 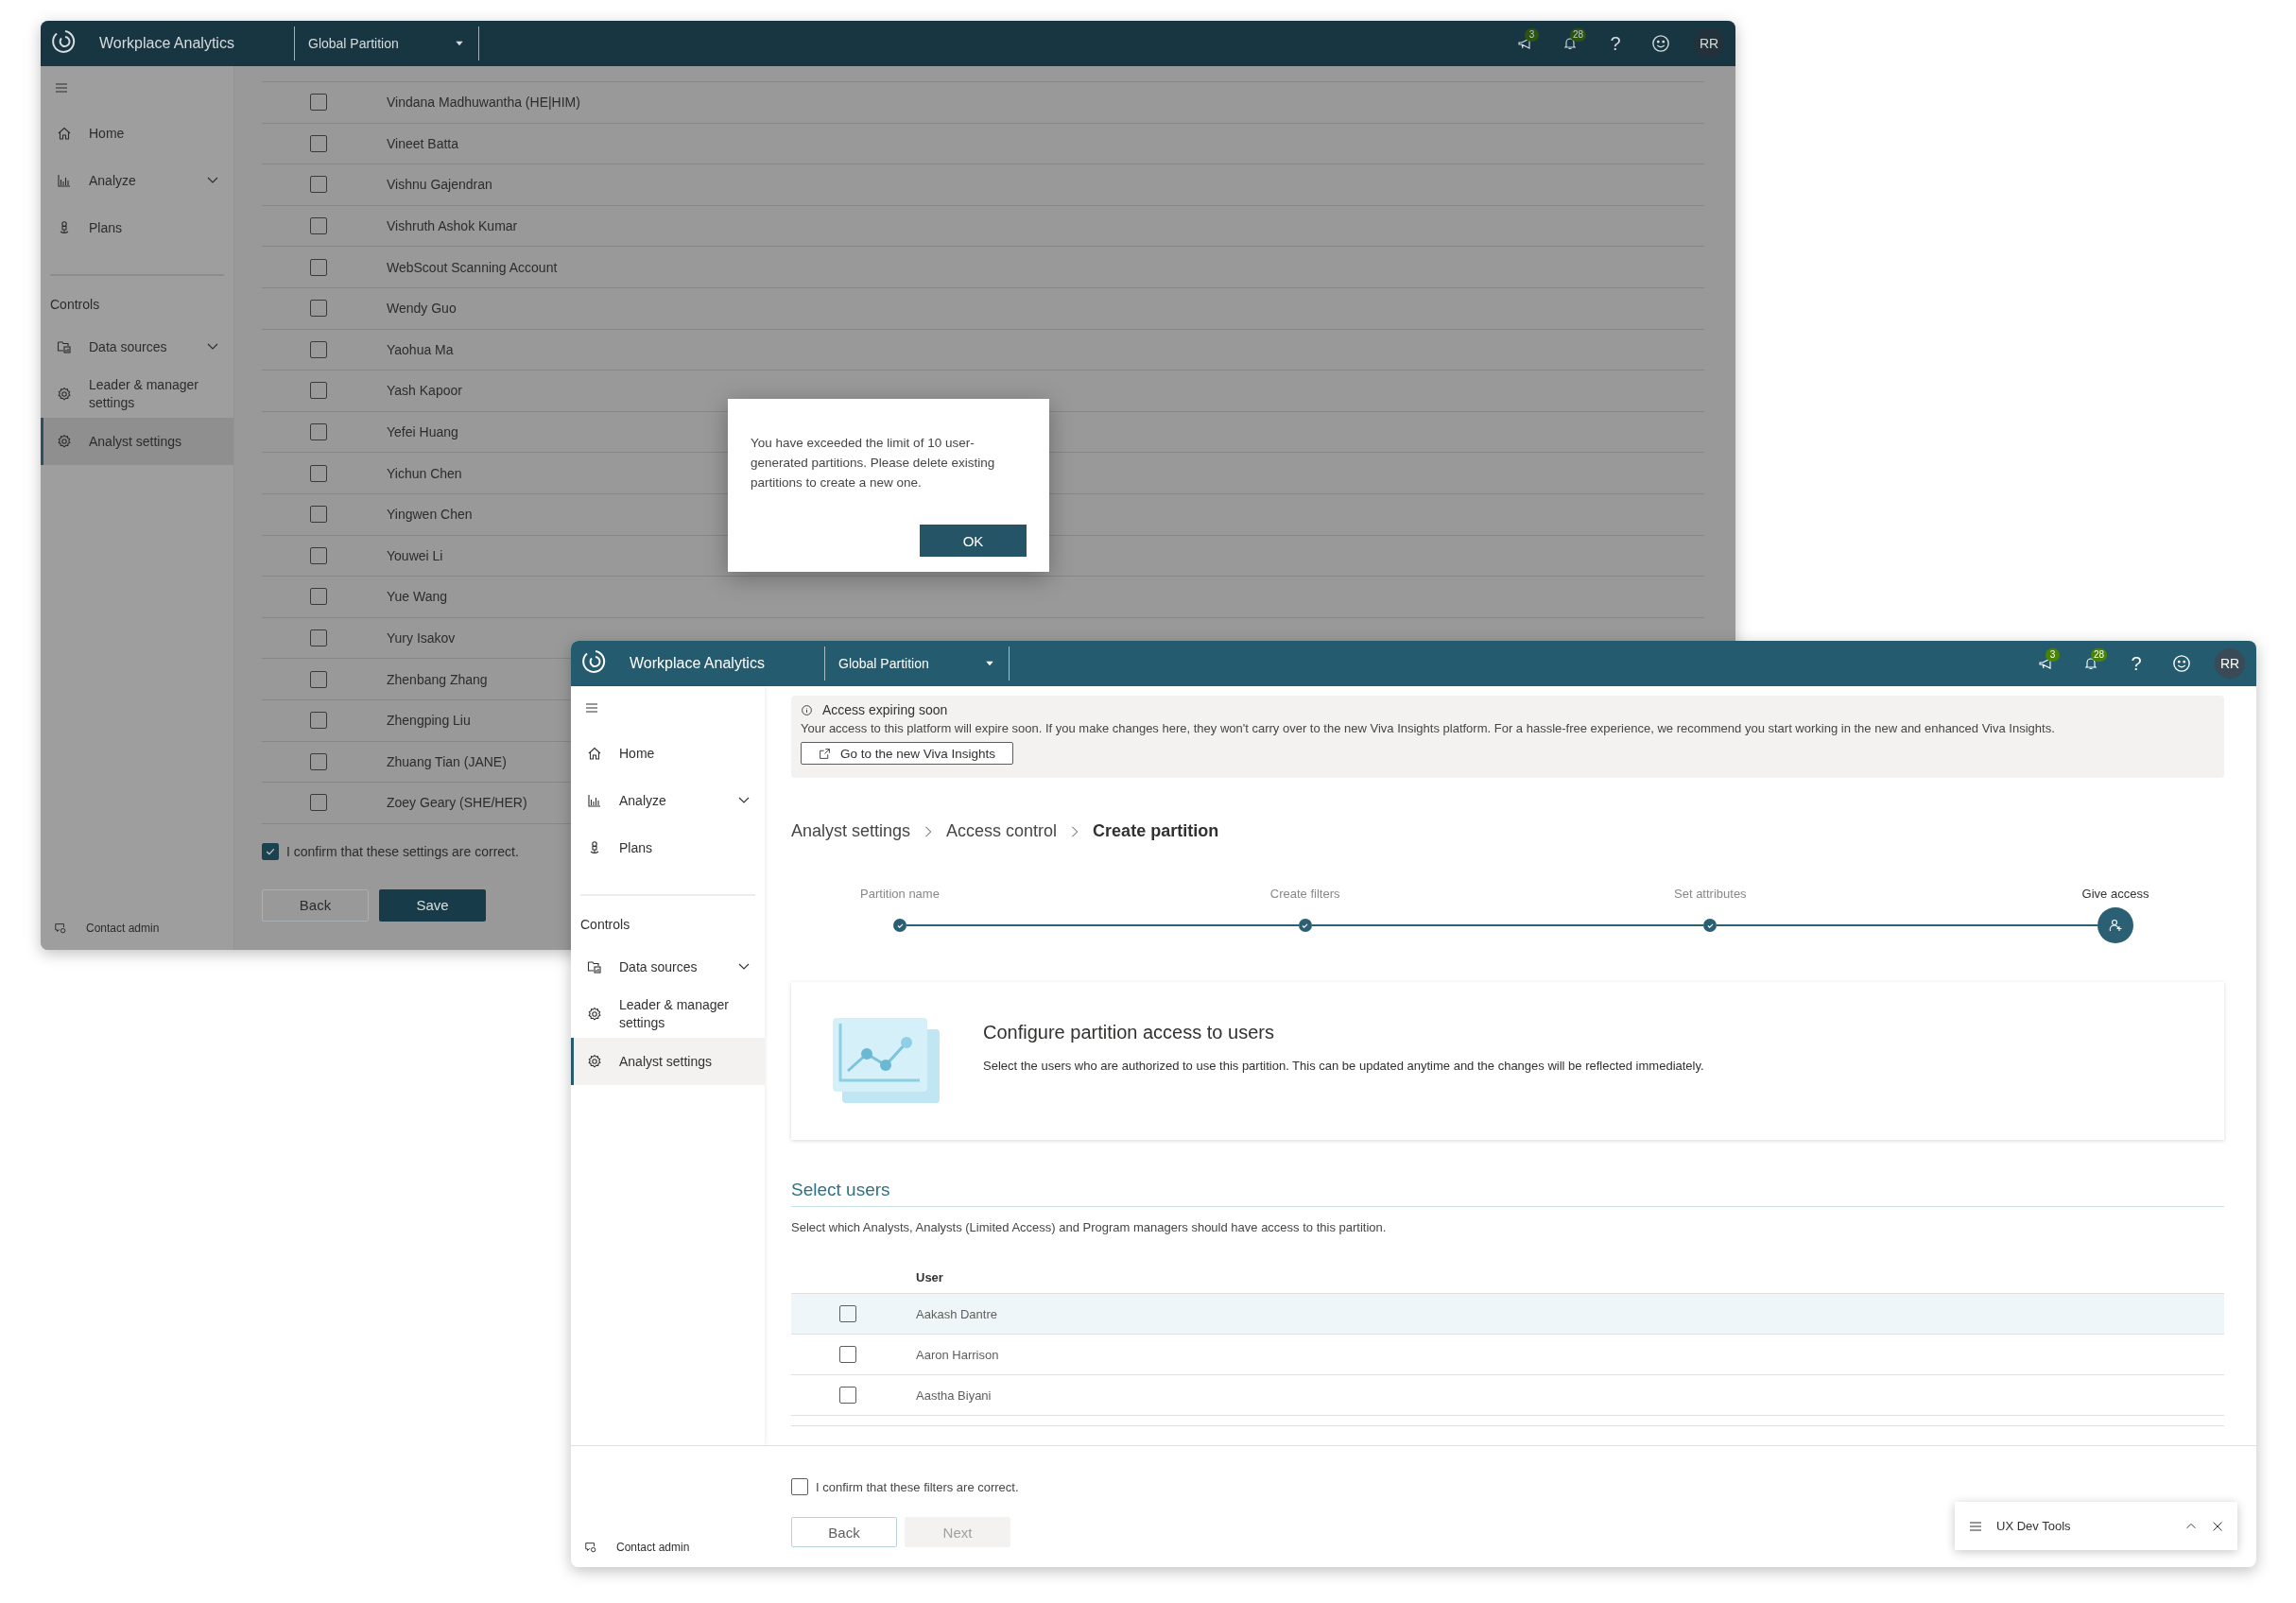 I want to click on info-icon, so click(x=807, y=709).